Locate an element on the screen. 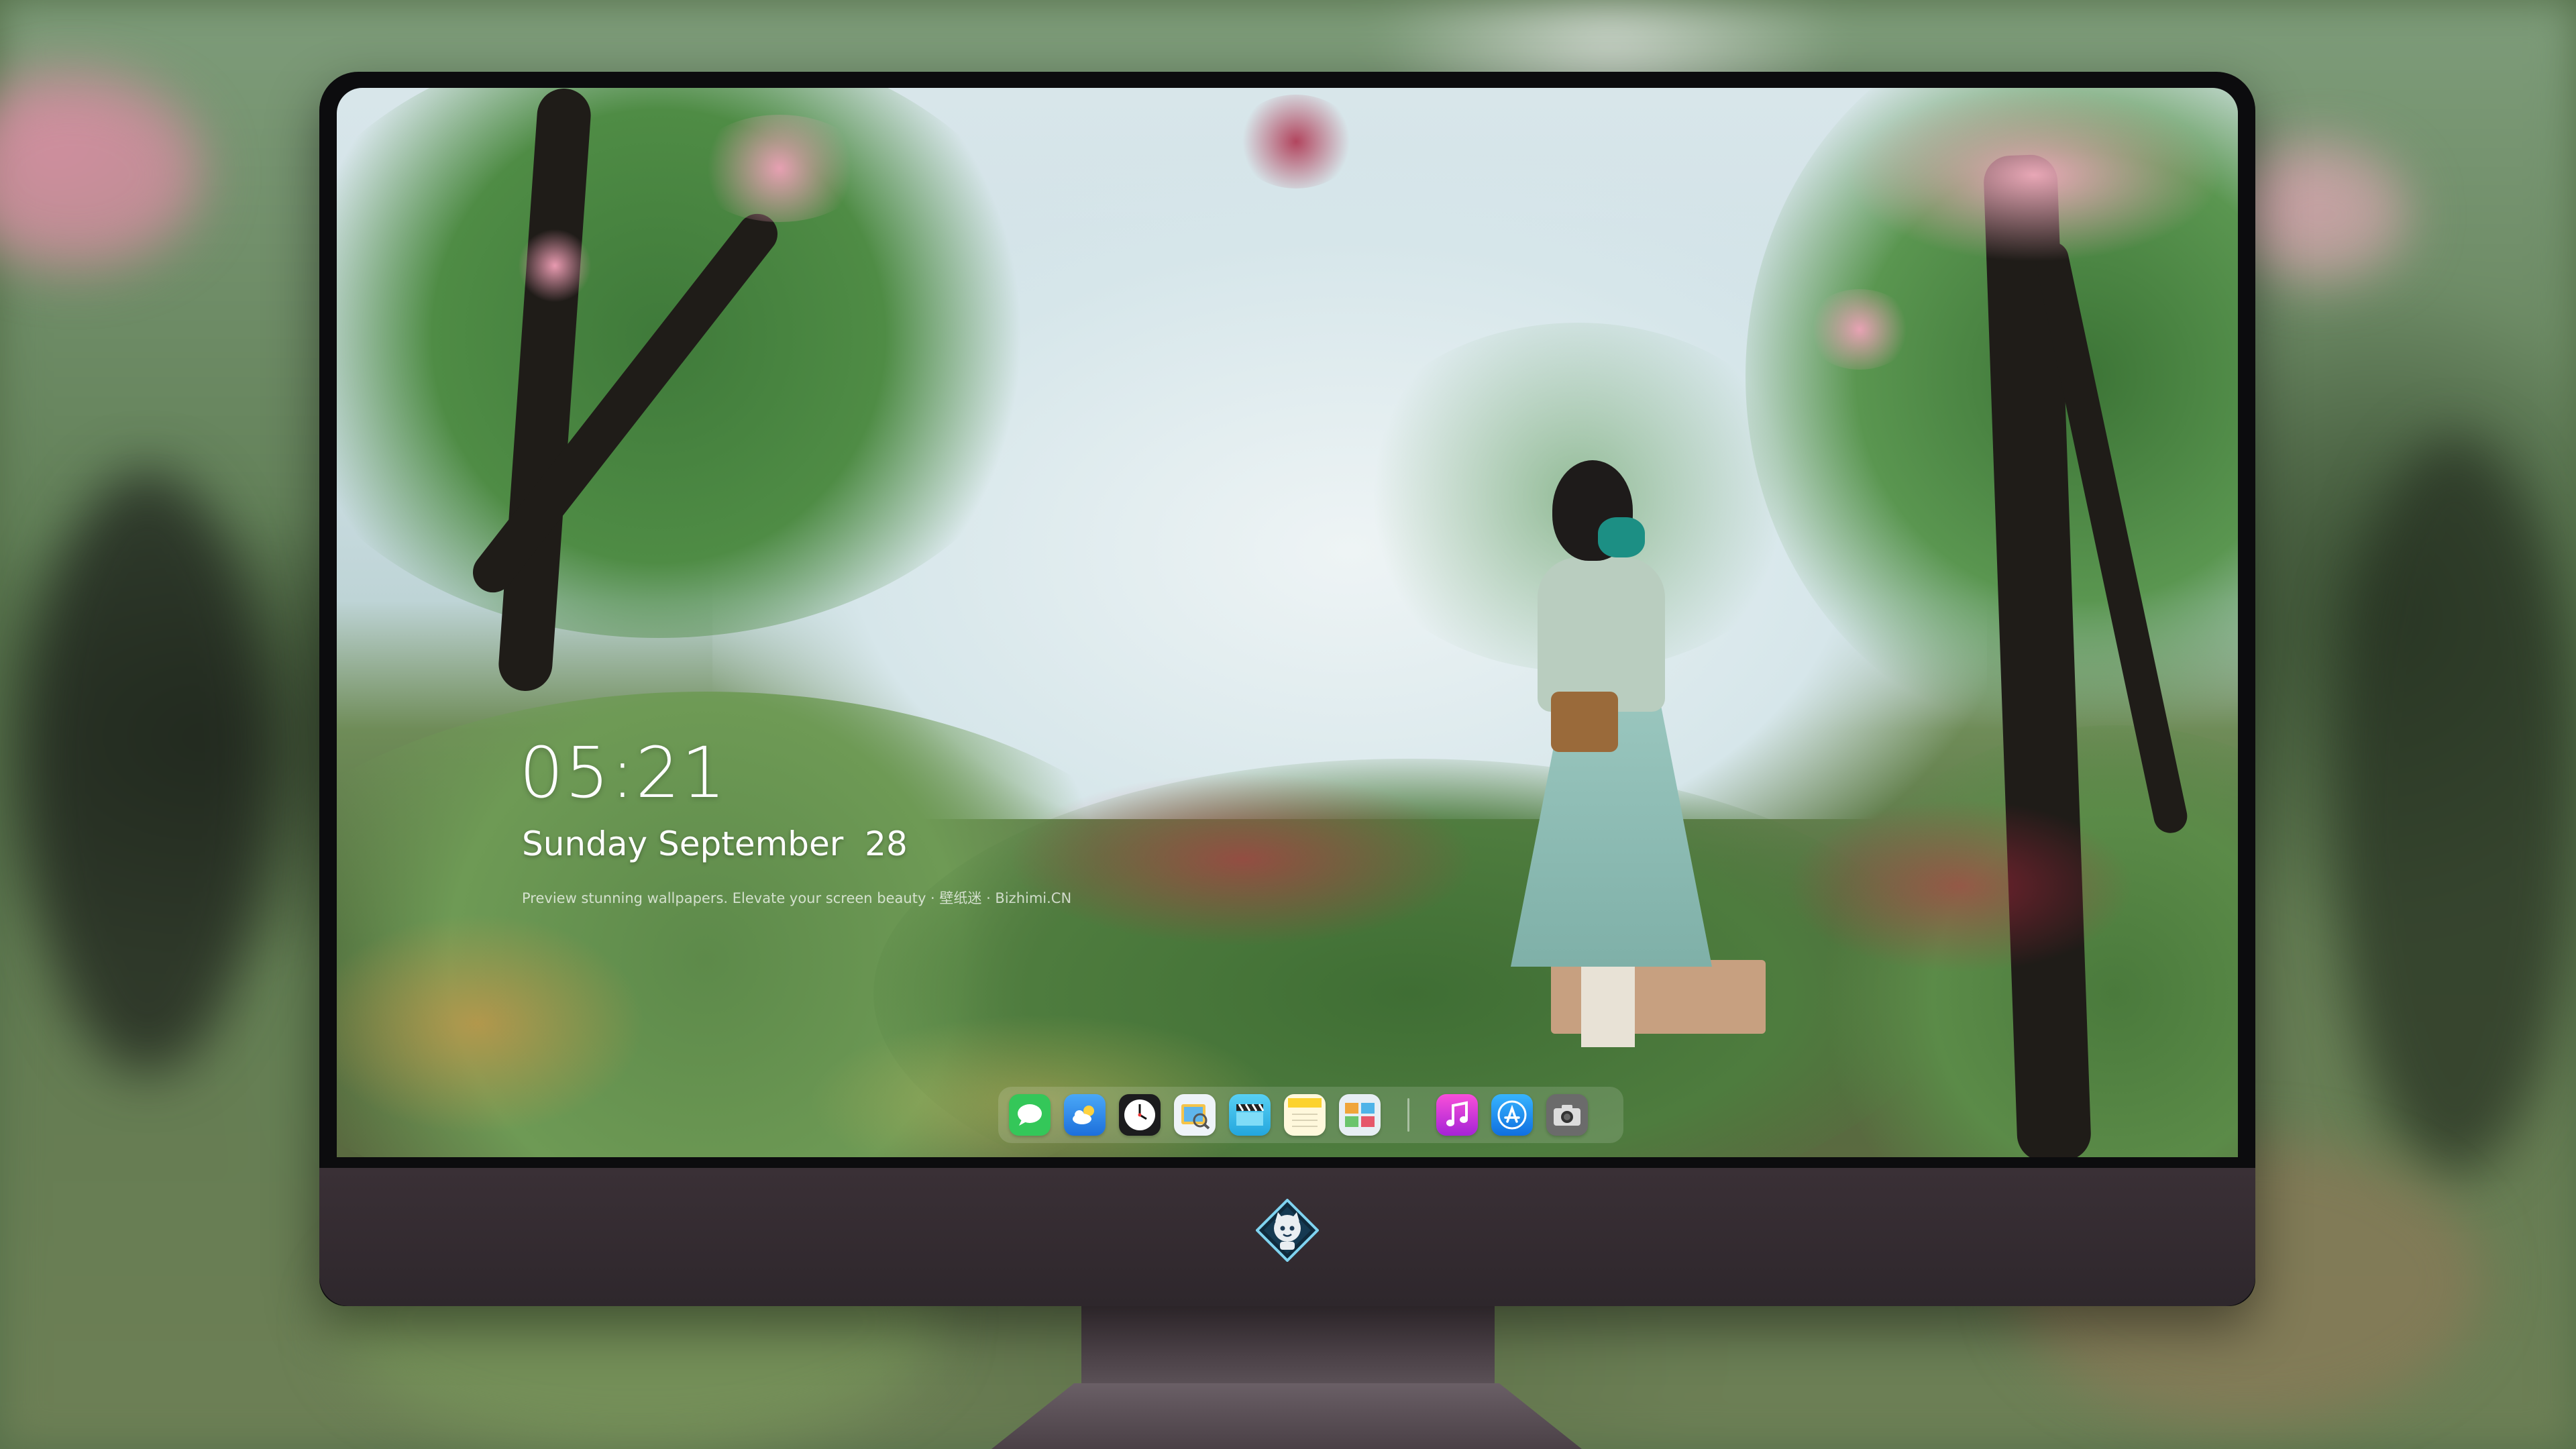 The image size is (2576, 1449). notes-icon is located at coordinates (1305, 1115).